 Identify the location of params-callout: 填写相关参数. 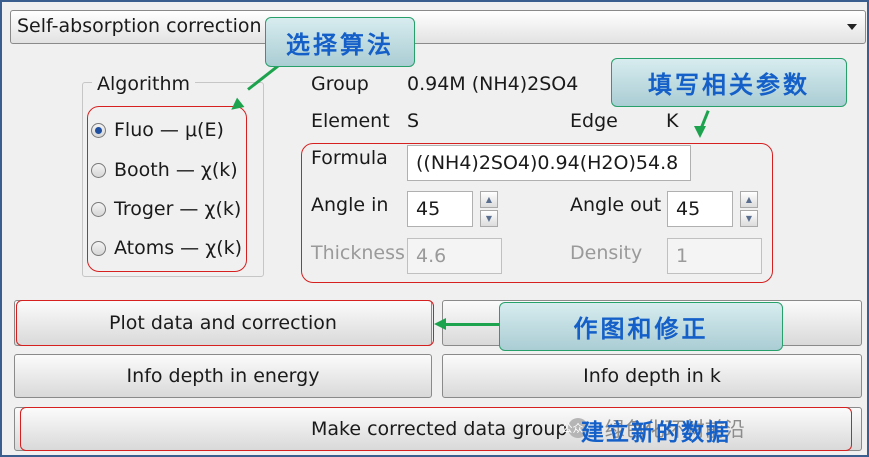
(729, 82).